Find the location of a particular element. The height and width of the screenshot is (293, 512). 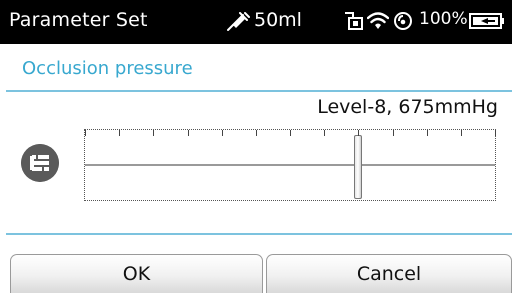

battery-icon is located at coordinates (486, 21).